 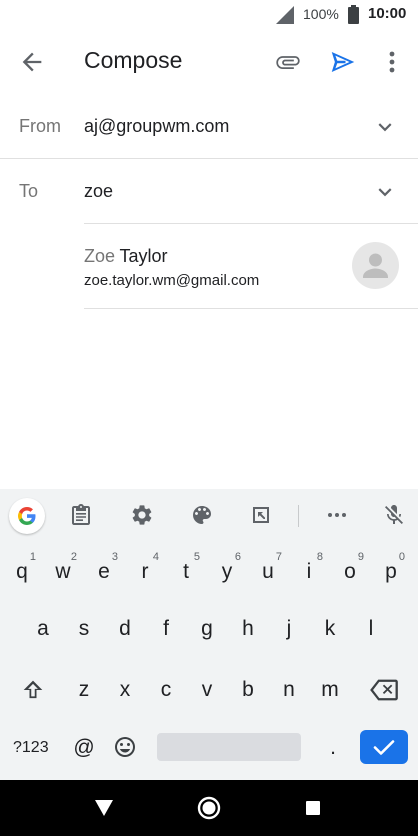 I want to click on key-hint: 7, so click(x=278, y=557).